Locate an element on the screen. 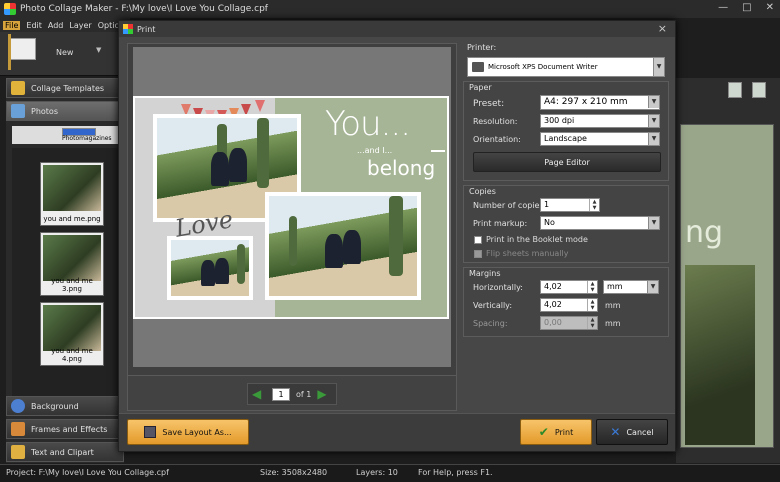 This screenshot has width=780, height=482. minimize-icon: — is located at coordinates (723, 7).